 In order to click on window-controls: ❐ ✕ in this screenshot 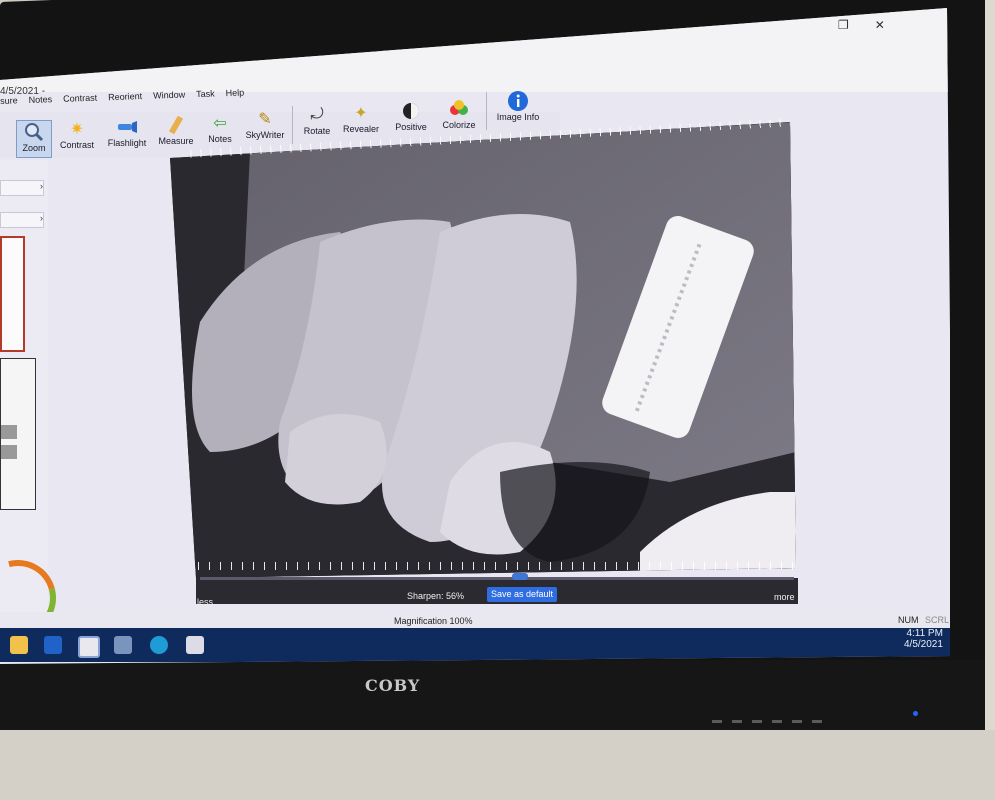, I will do `click(861, 25)`.